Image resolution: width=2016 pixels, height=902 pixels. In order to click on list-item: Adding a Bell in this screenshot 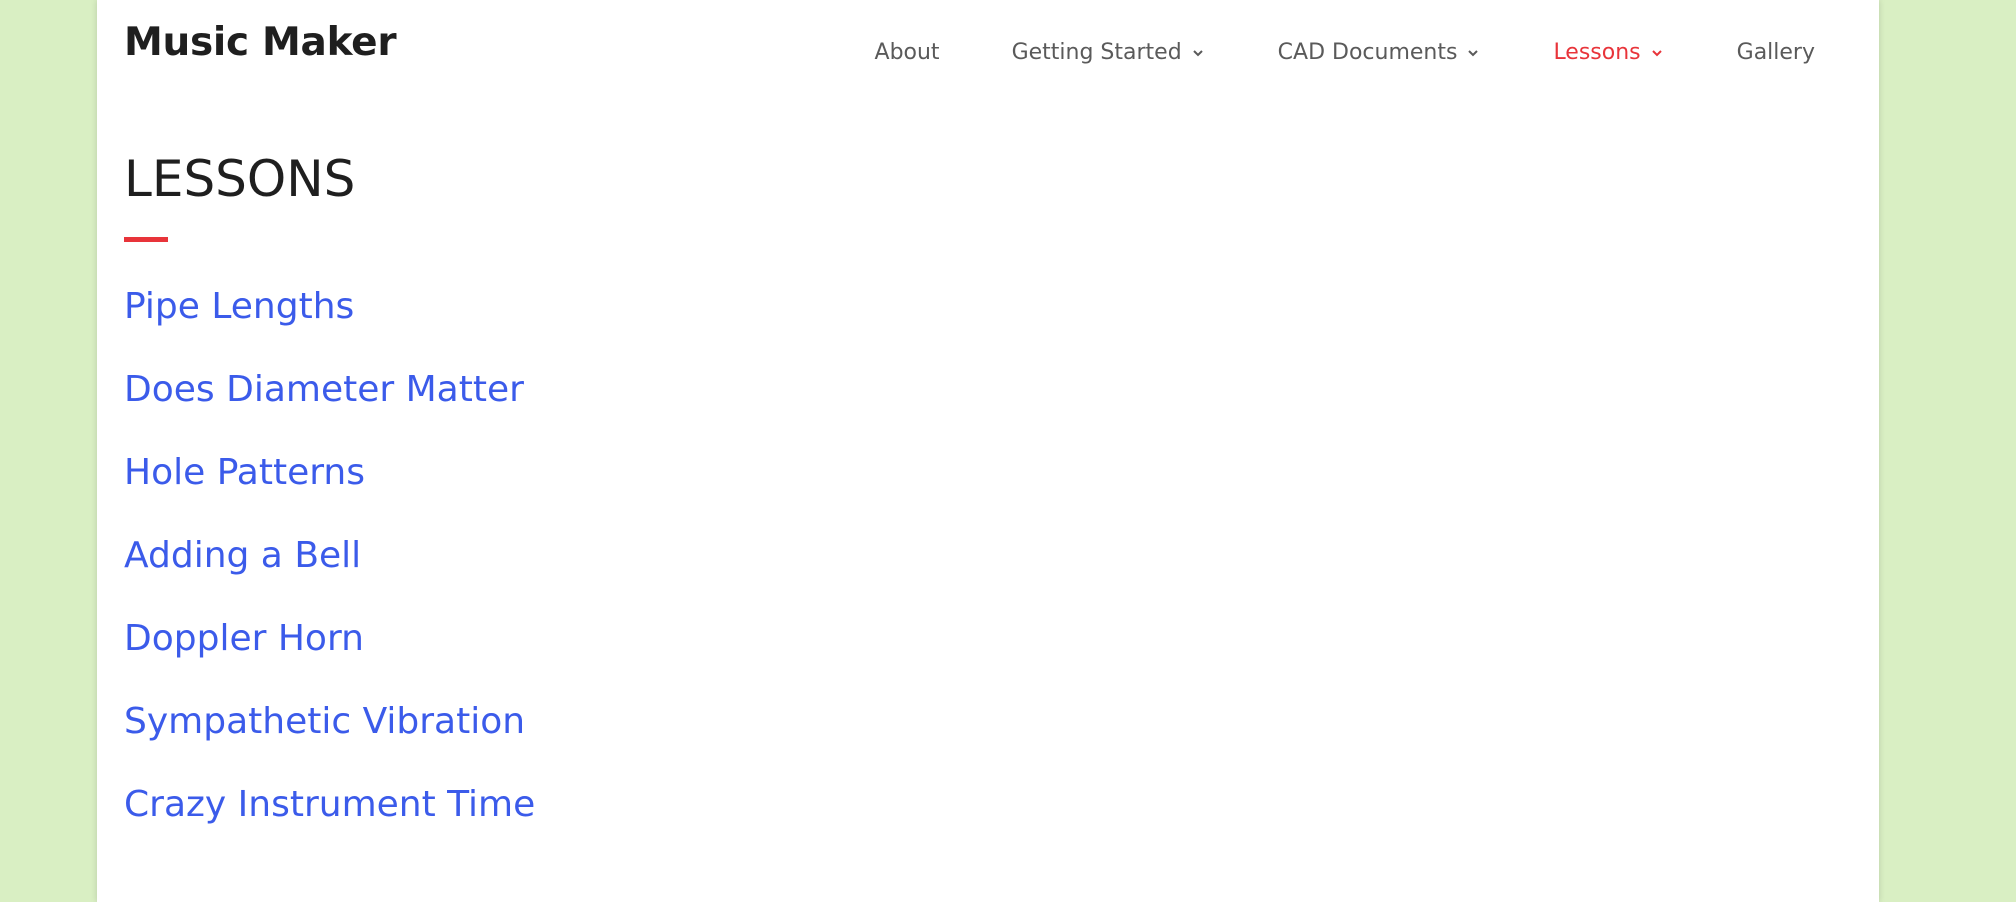, I will do `click(329, 576)`.